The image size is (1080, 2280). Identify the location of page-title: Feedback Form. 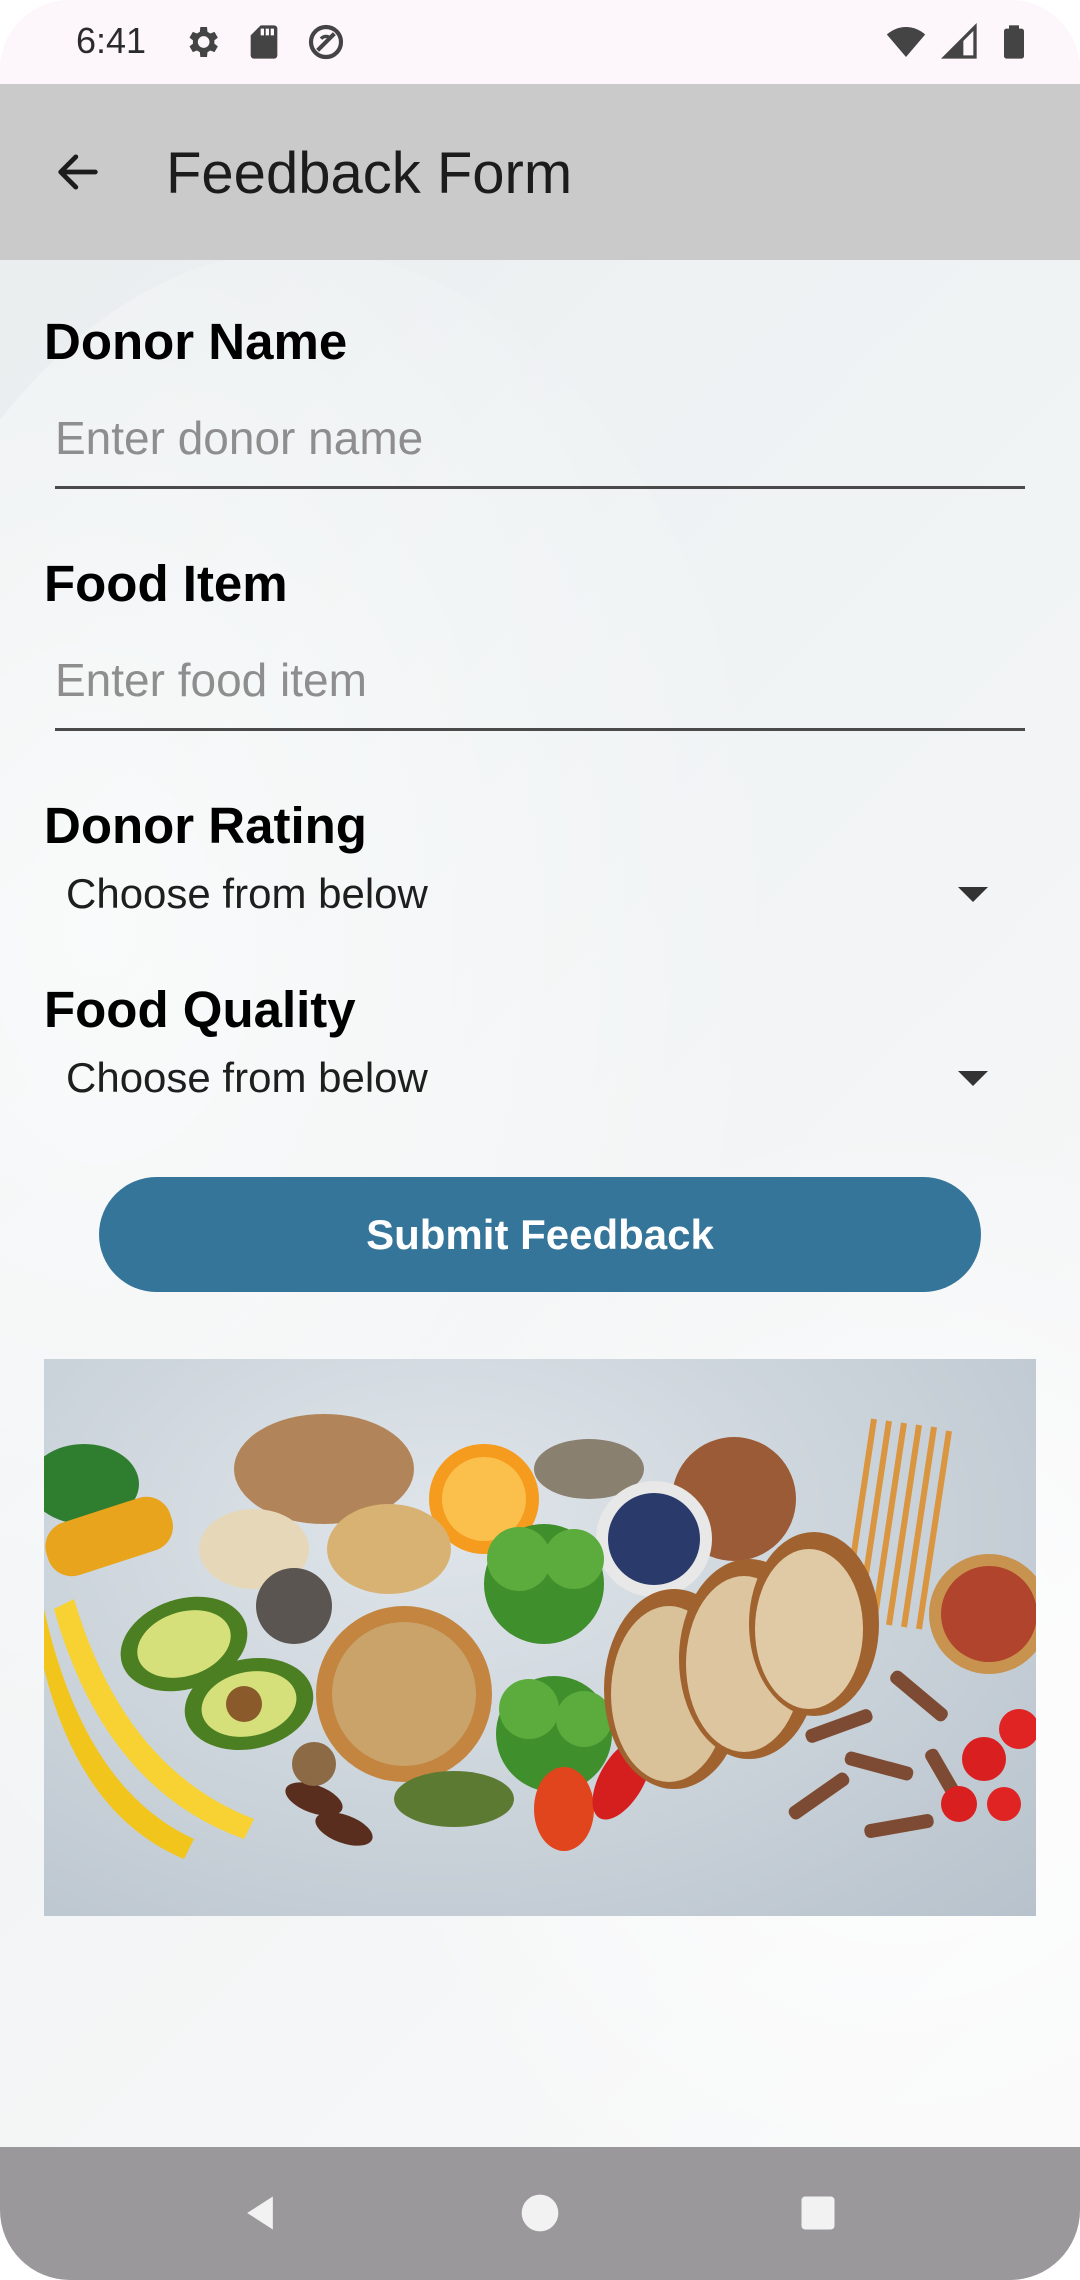
(369, 173).